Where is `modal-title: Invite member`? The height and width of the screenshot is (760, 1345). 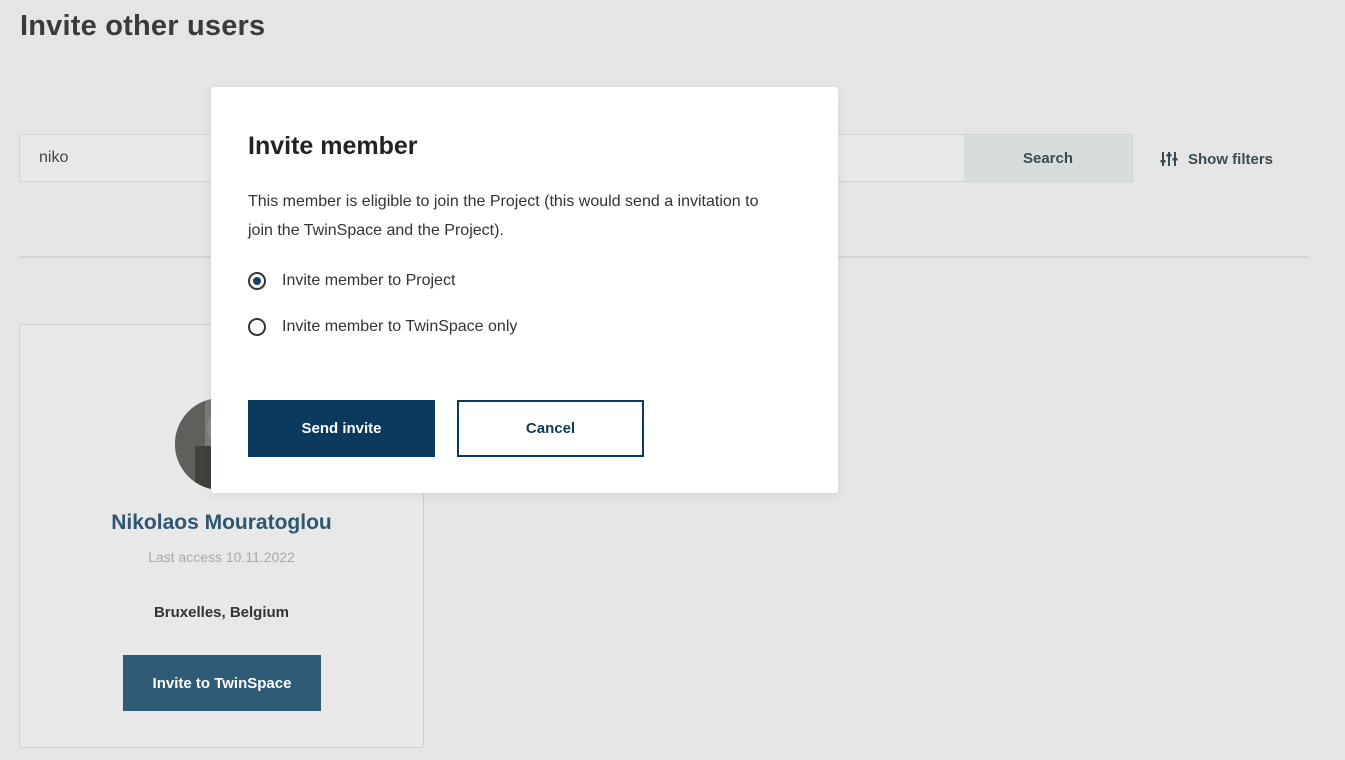
modal-title: Invite member is located at coordinates (333, 146).